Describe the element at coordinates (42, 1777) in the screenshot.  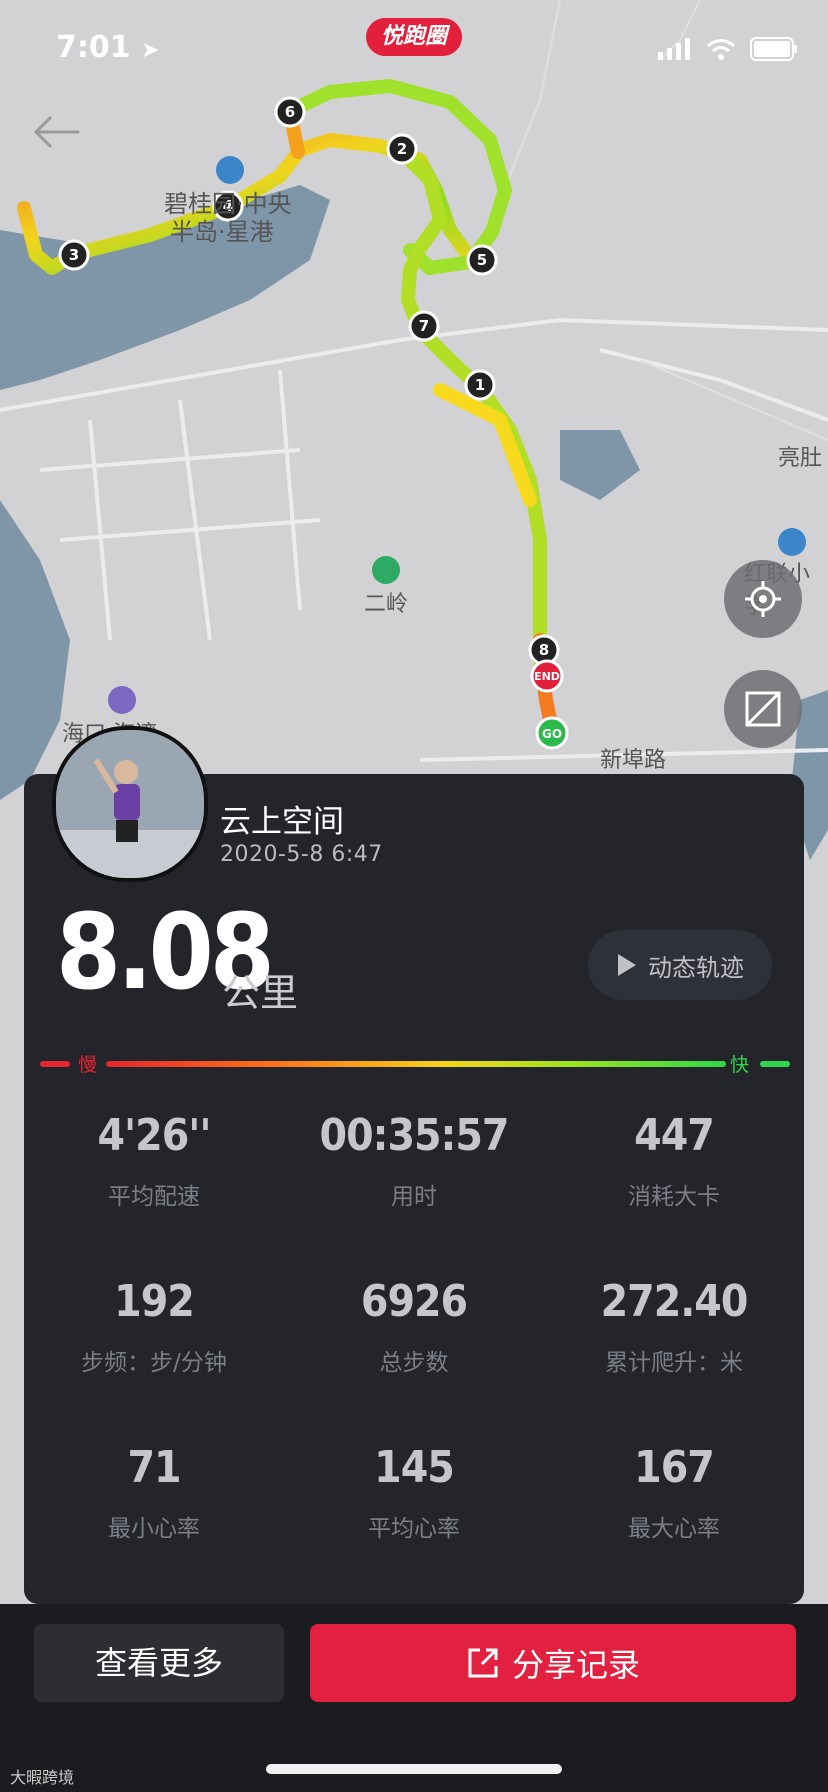
I see `watermark: 大暇跨境` at that location.